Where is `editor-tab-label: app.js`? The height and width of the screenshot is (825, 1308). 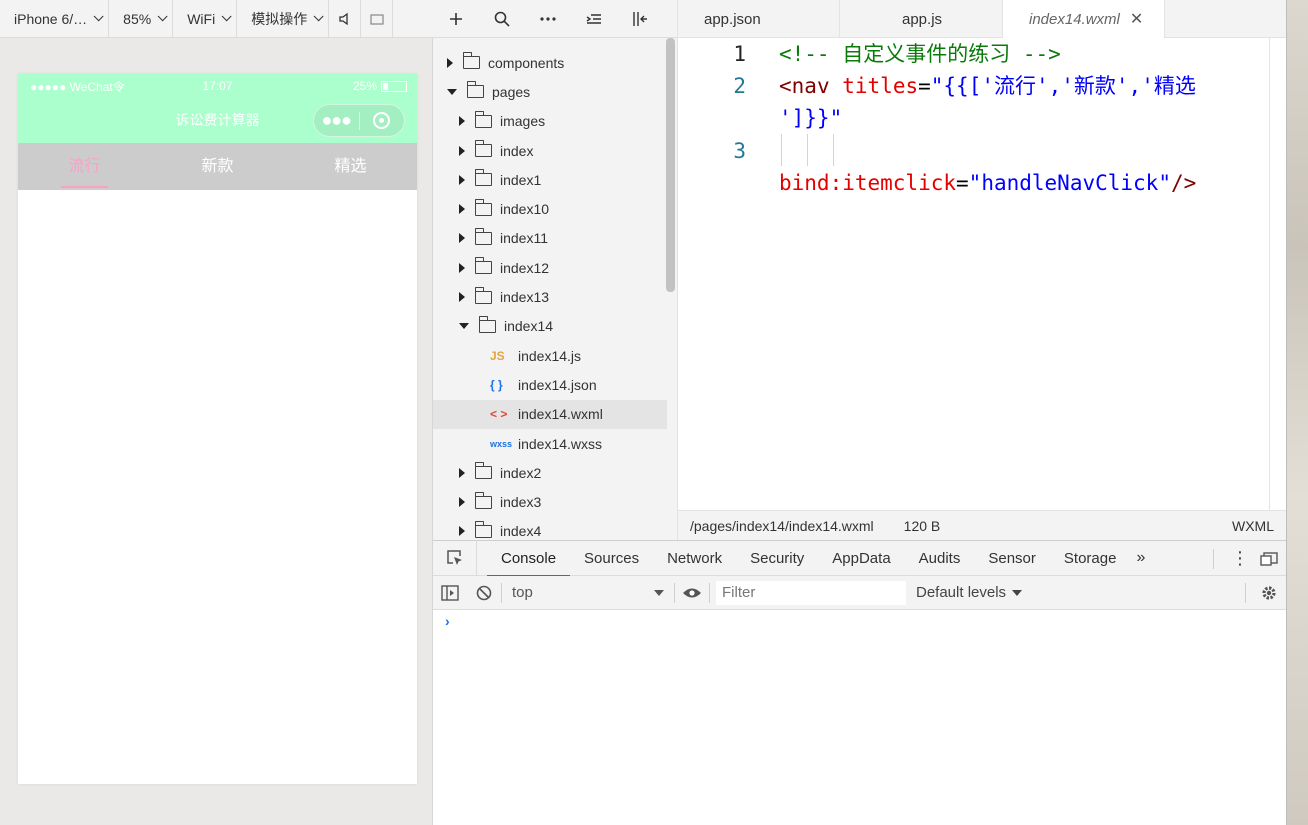
editor-tab-label: app.js is located at coordinates (922, 19).